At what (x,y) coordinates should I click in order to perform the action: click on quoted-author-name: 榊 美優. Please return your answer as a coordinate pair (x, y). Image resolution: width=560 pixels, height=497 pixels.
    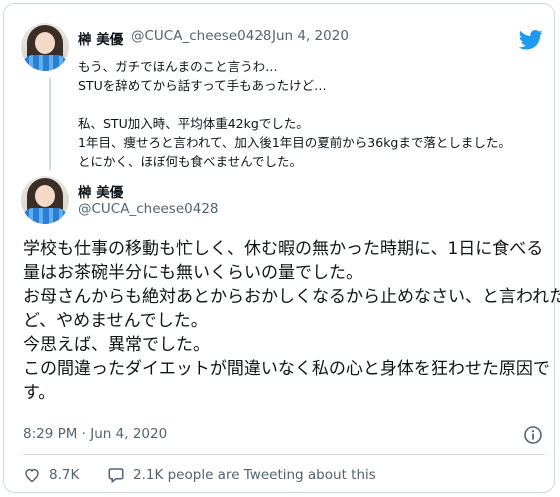
    Looking at the image, I should click on (100, 38).